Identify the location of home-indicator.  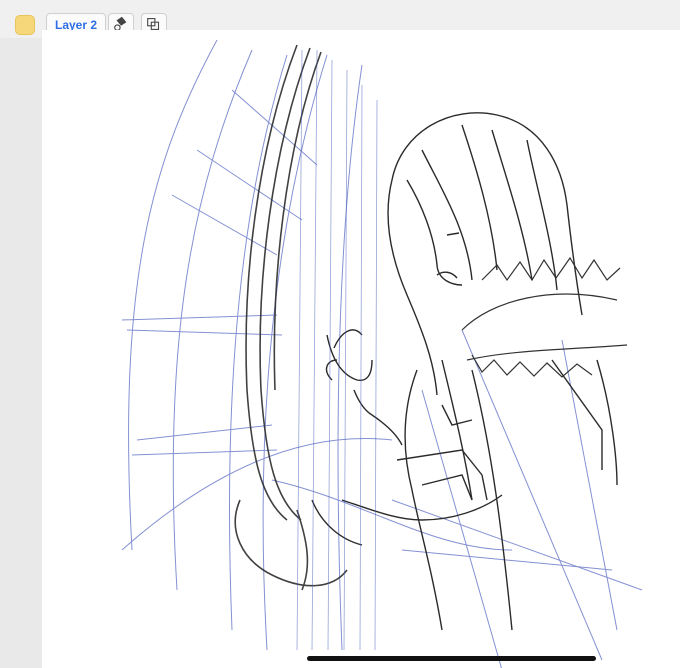
(451, 658).